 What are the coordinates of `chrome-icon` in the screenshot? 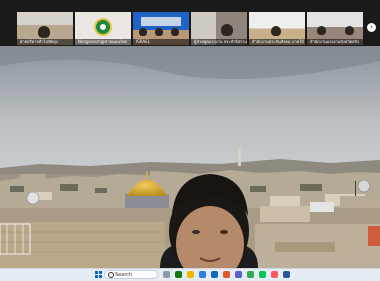 It's located at (250, 274).